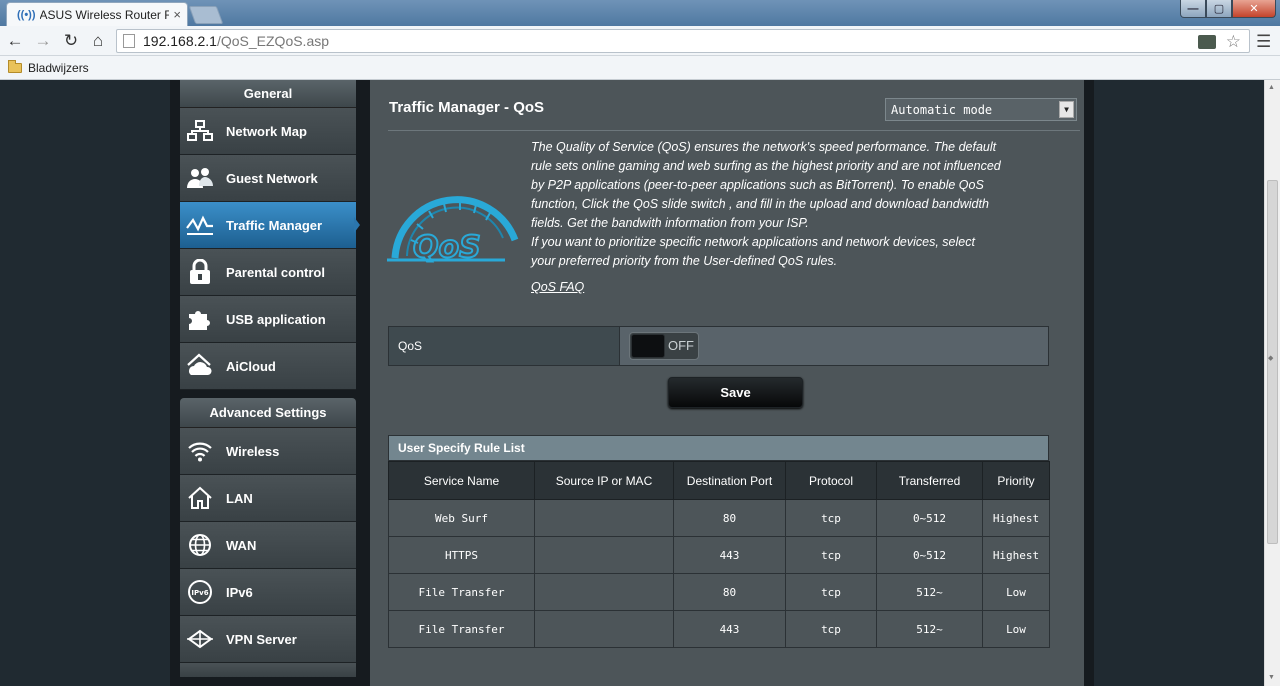  Describe the element at coordinates (467, 107) in the screenshot. I see `page-title: Traffic Manager - QoS` at that location.